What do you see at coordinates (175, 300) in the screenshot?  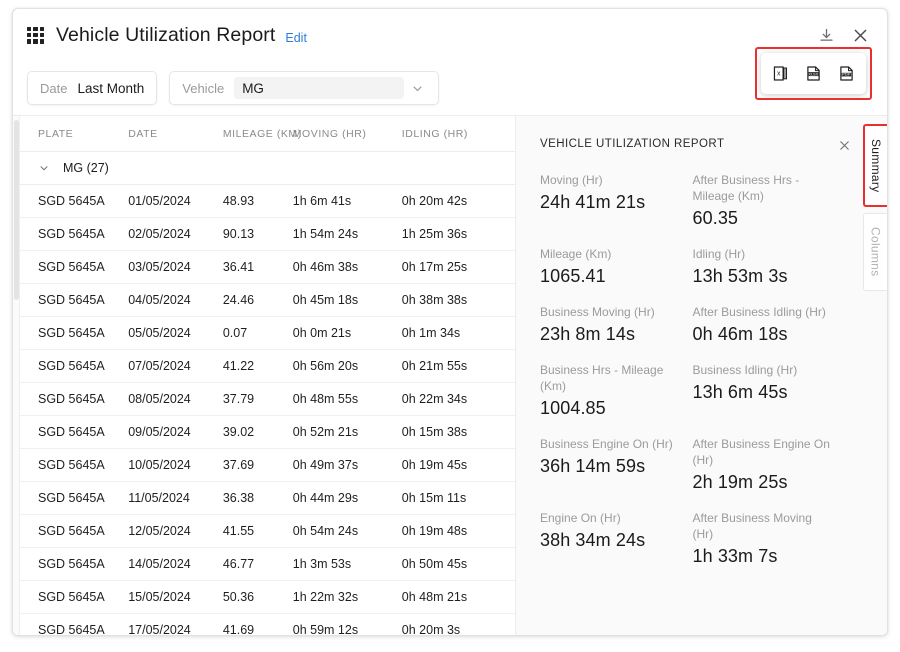 I see `cell-date: 04/05/2024` at bounding box center [175, 300].